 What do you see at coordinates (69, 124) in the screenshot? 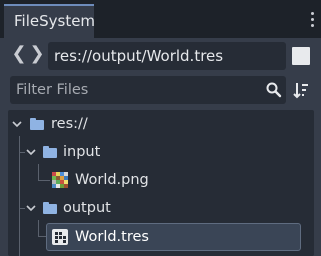
I see `tree-item-label: res://` at bounding box center [69, 124].